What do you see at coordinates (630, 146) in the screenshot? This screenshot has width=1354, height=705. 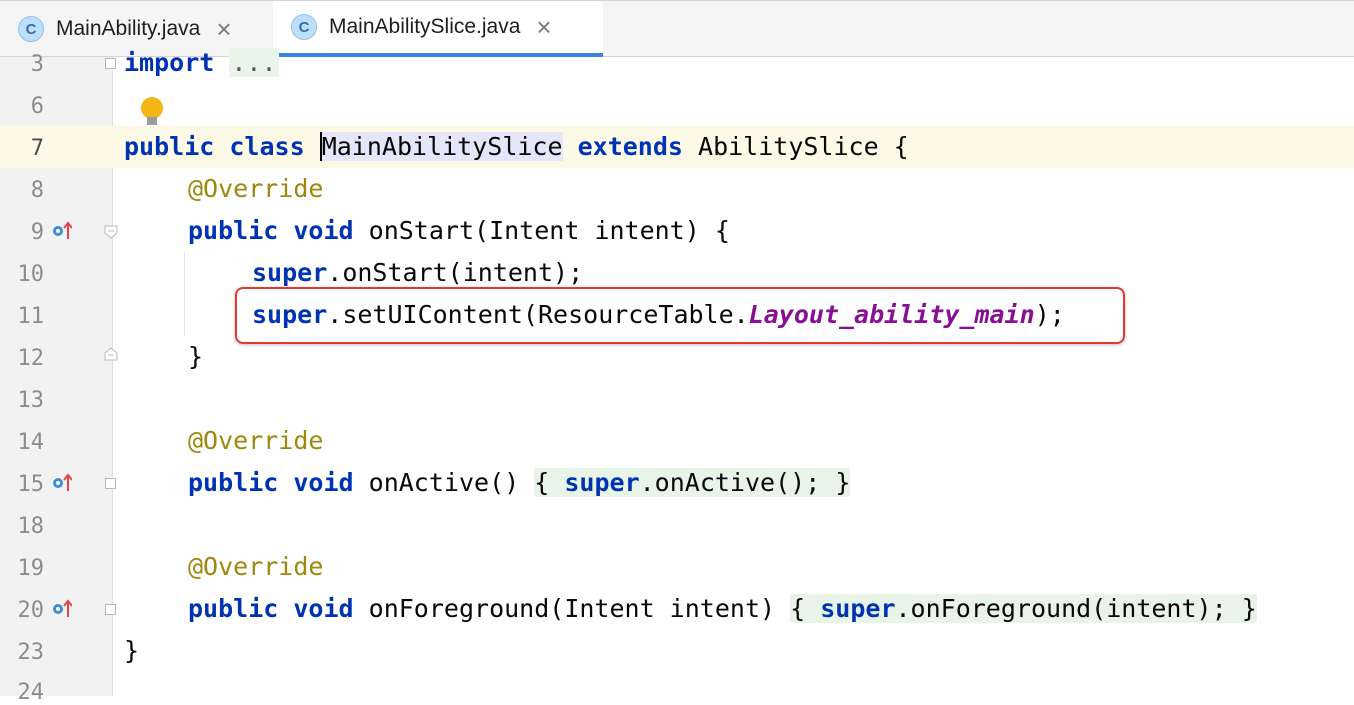 I see `keyword: extends` at bounding box center [630, 146].